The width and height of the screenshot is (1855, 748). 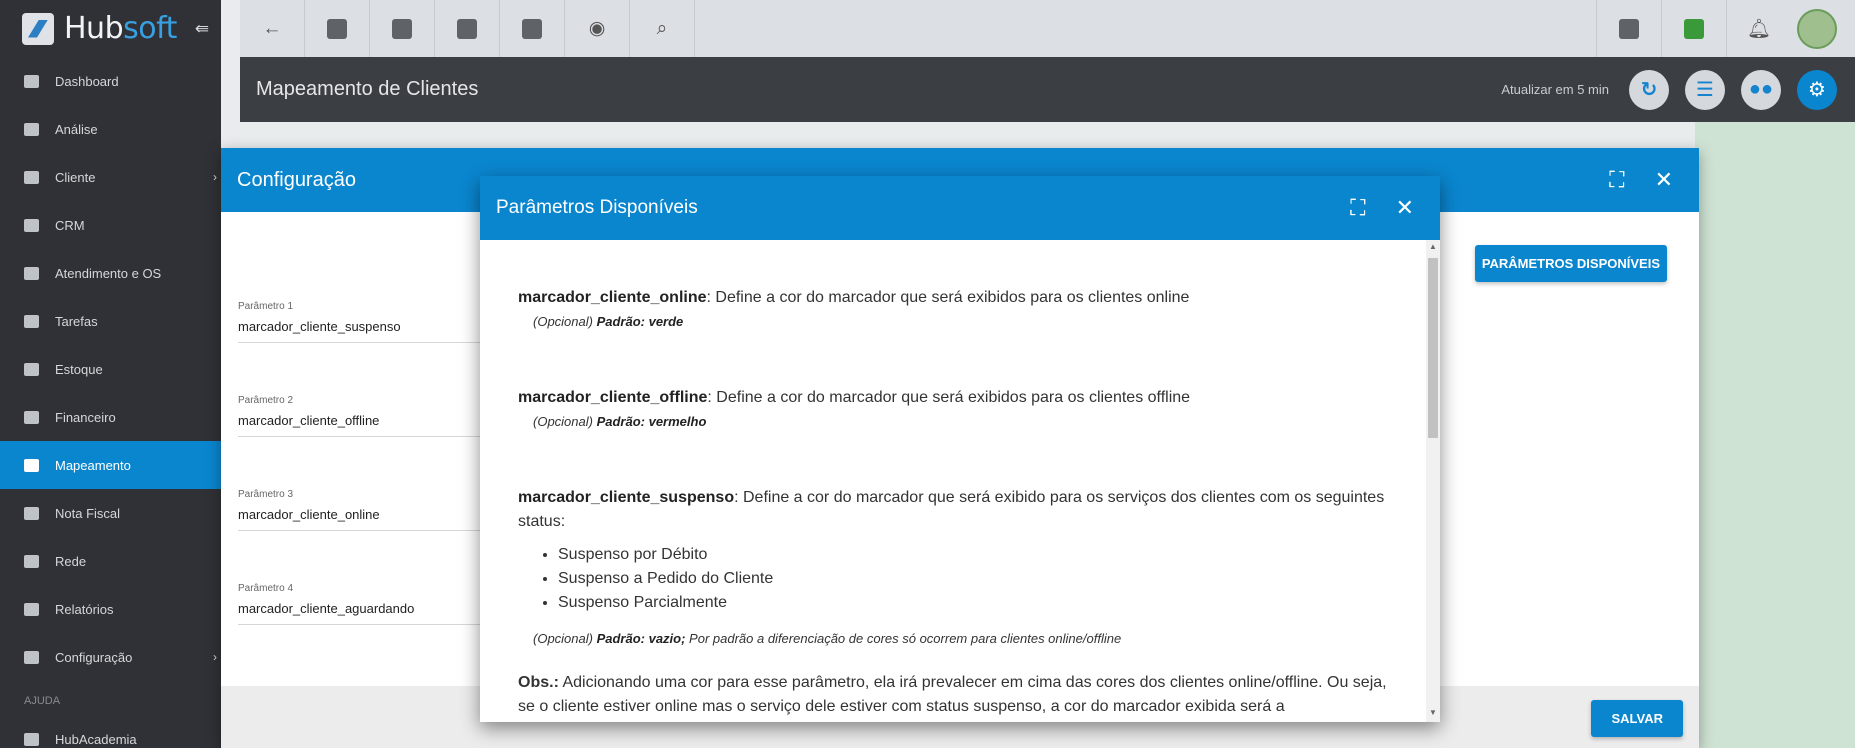 I want to click on param-field-2: Parâmetro 2 marcador_cliente_offline, so click(x=368, y=416).